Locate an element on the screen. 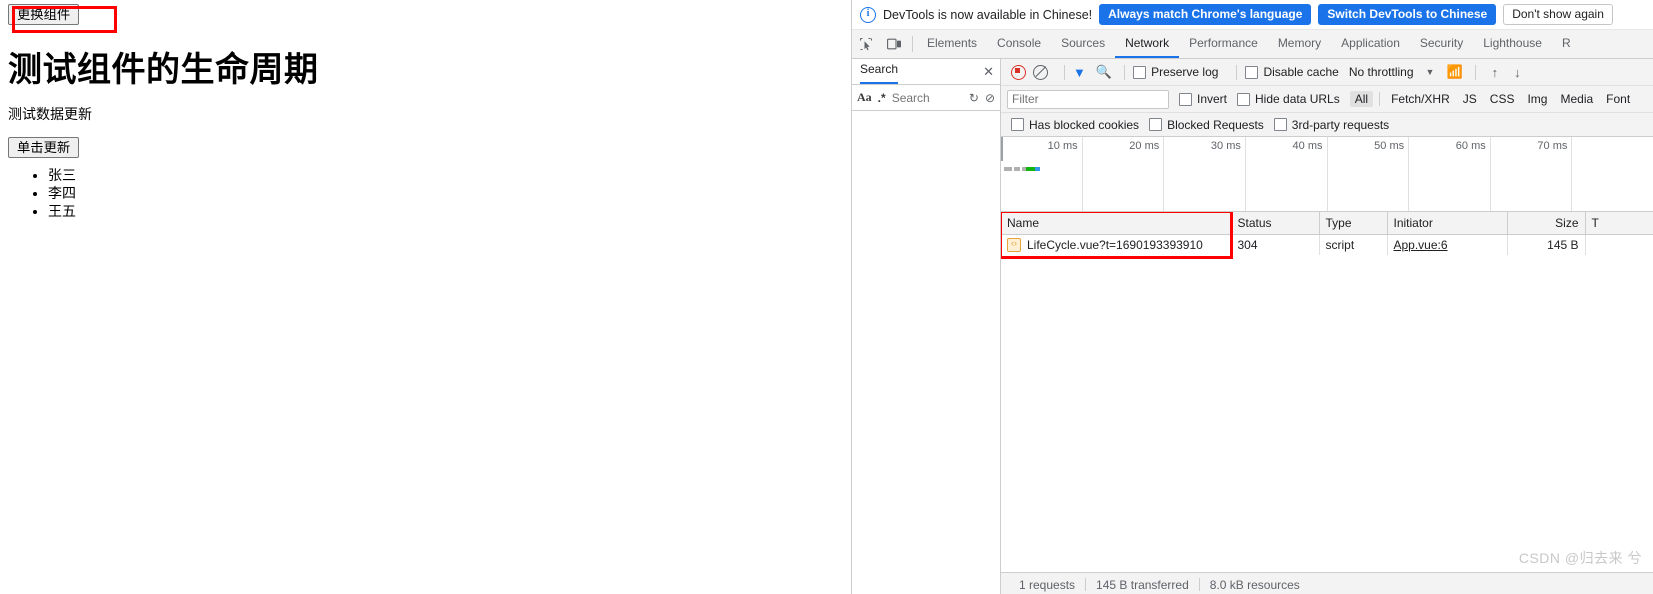  status-resources: 8.0 kB resources is located at coordinates (1254, 584).